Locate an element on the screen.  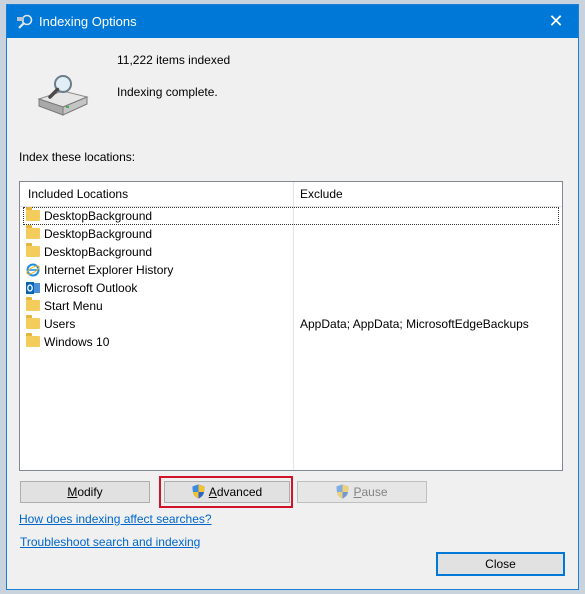
list-header: Included Locations Exclude is located at coordinates (291, 194).